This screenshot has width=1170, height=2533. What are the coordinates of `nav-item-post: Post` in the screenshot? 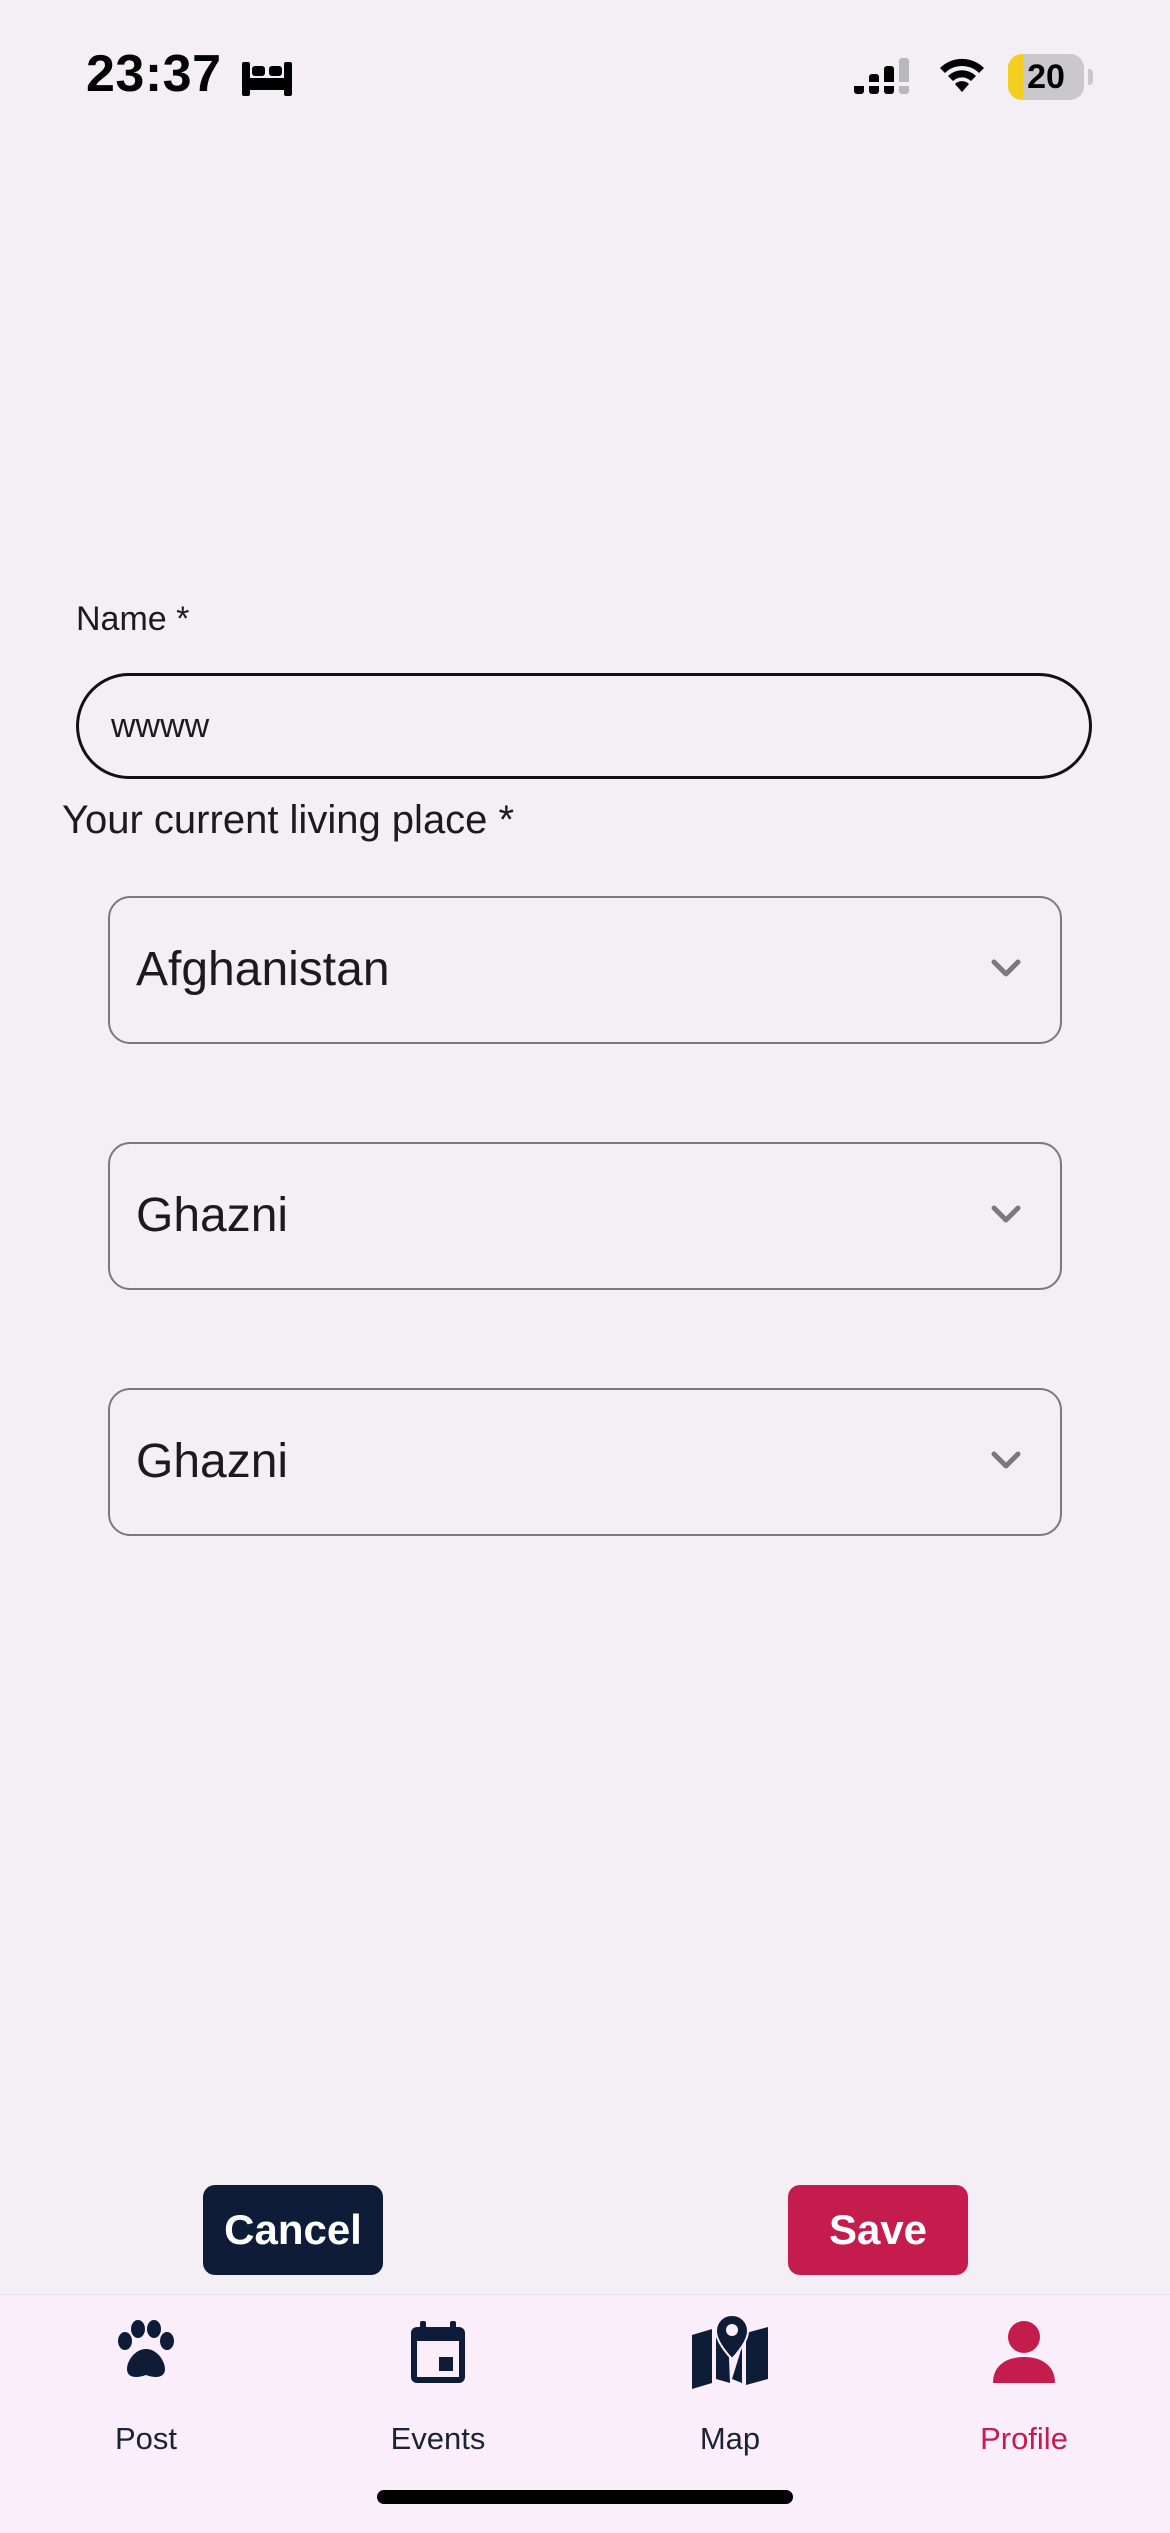 It's located at (146, 2385).